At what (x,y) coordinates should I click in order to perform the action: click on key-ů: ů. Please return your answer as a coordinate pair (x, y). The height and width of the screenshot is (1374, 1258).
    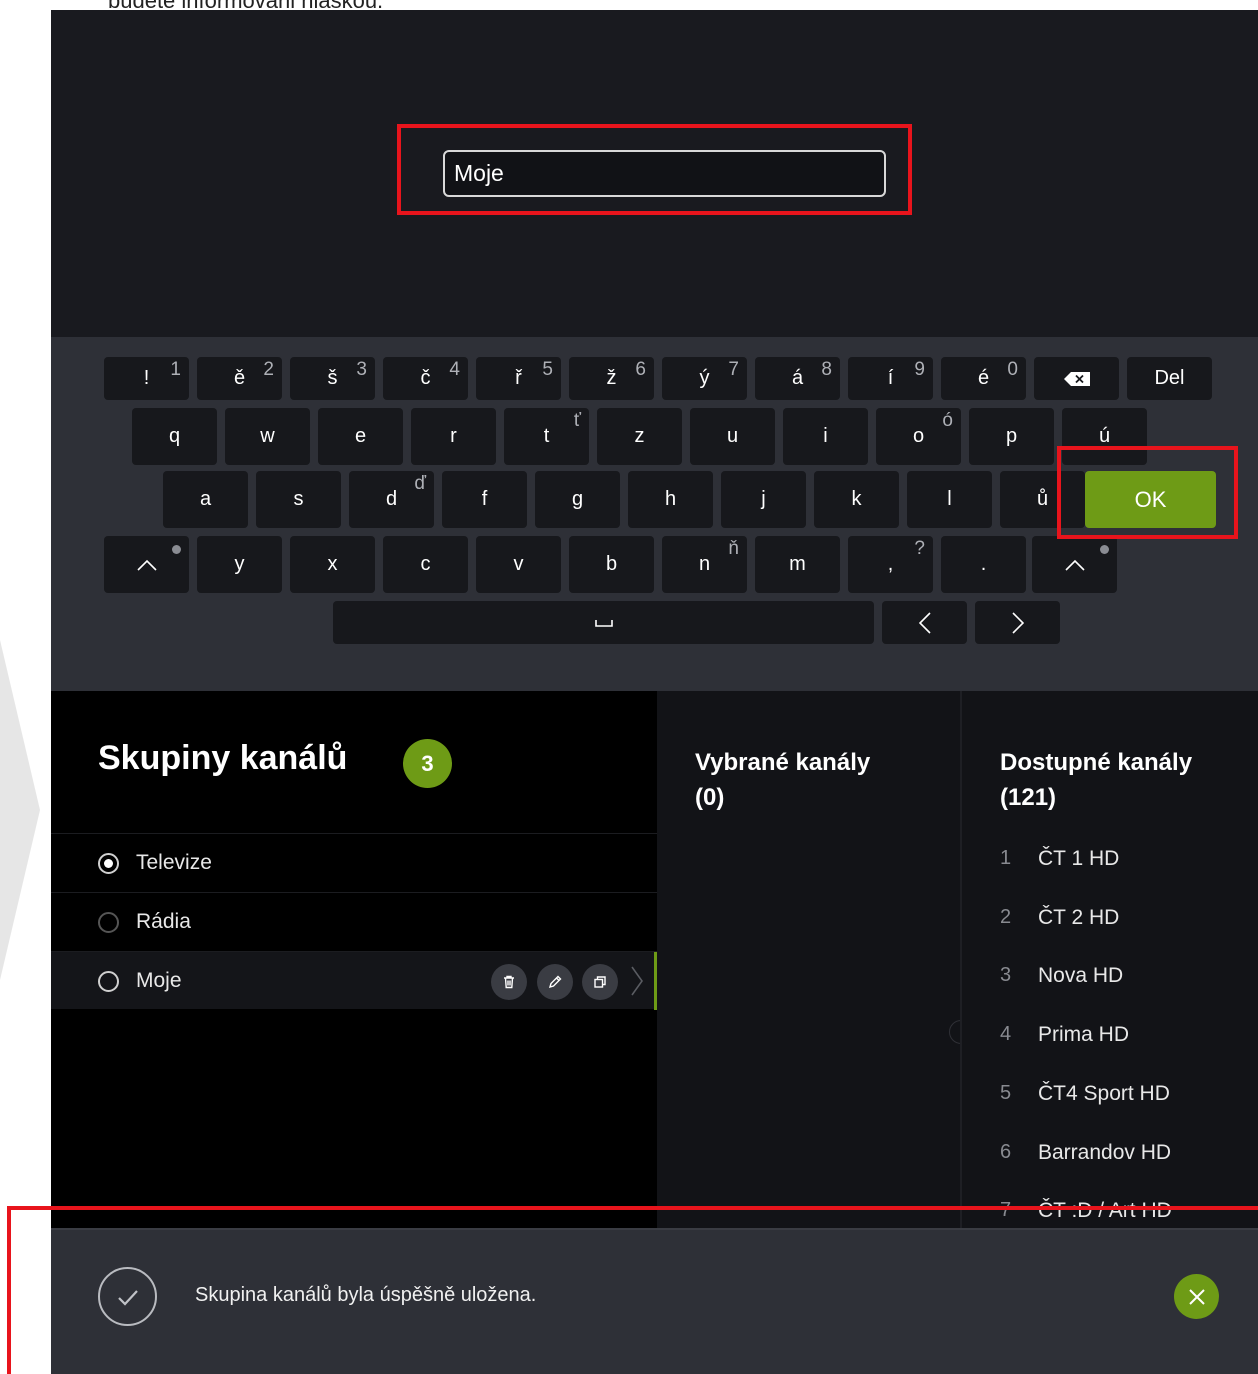
    Looking at the image, I should click on (1042, 499).